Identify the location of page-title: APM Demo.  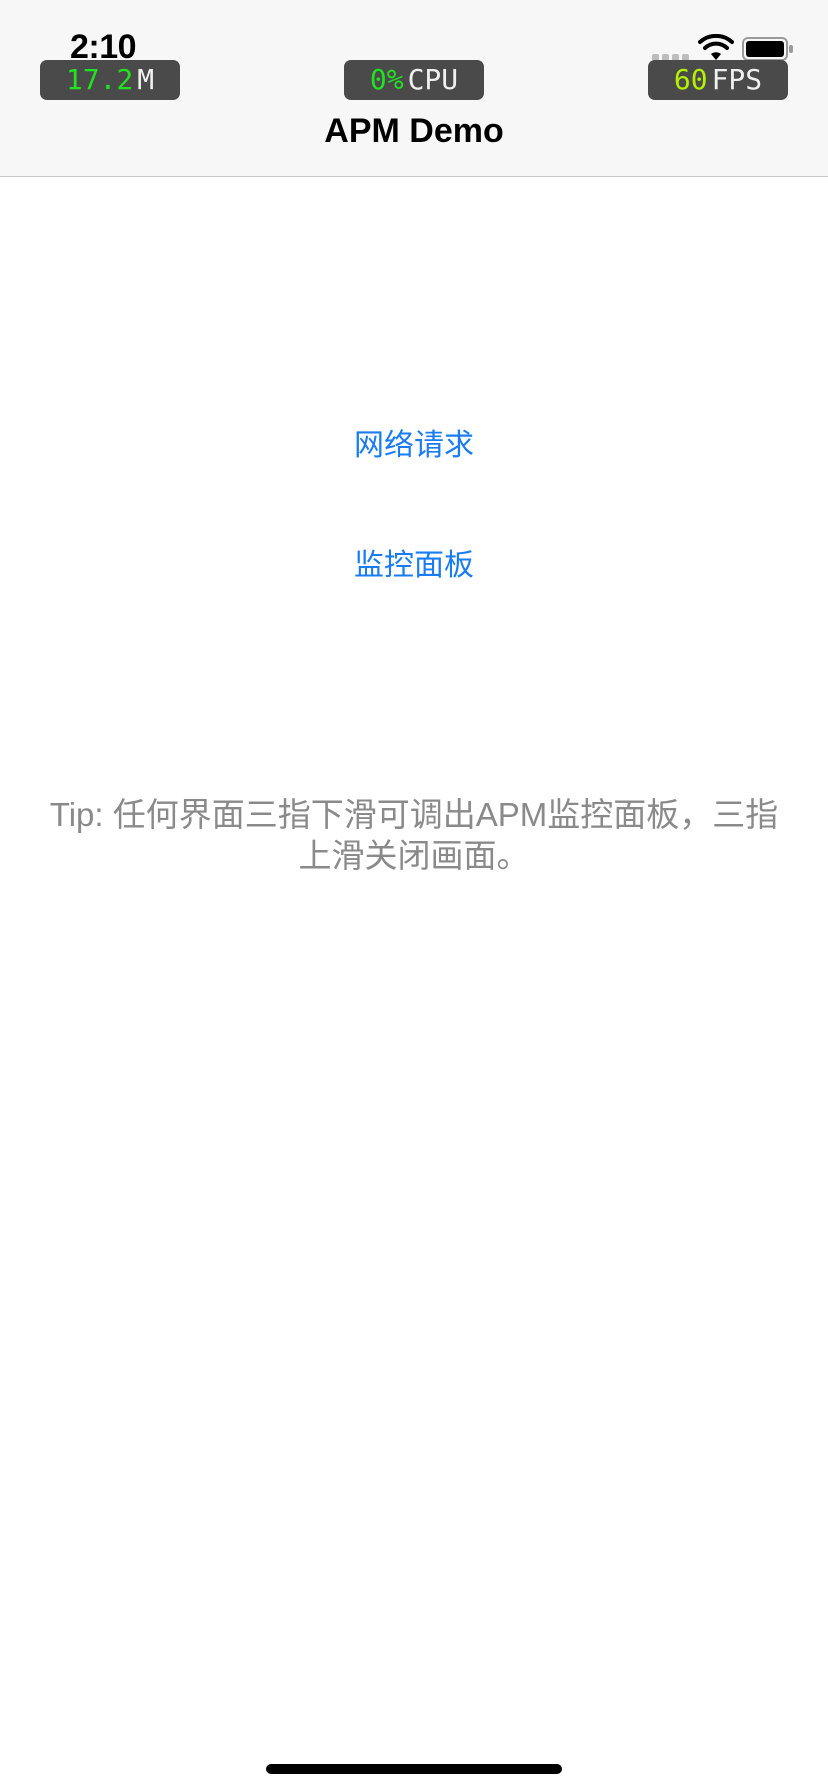
(414, 131).